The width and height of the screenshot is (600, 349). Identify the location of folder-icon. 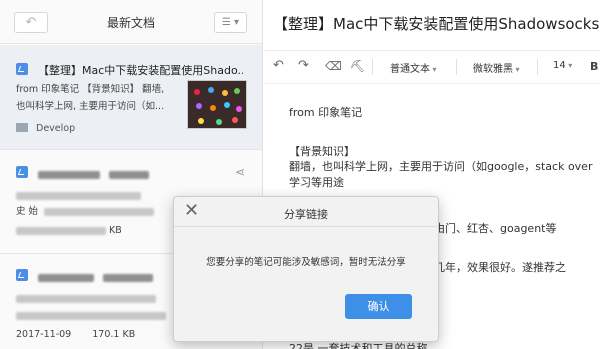
(22, 127).